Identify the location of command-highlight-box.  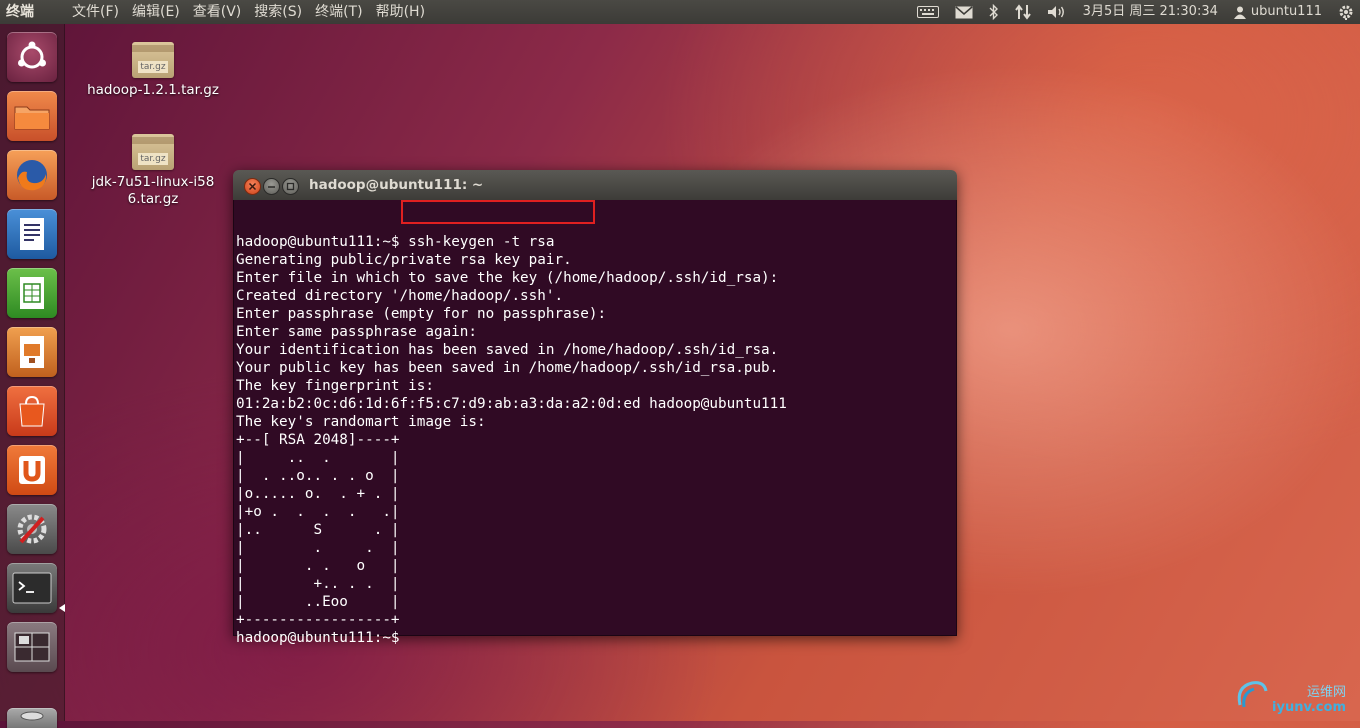
(498, 212).